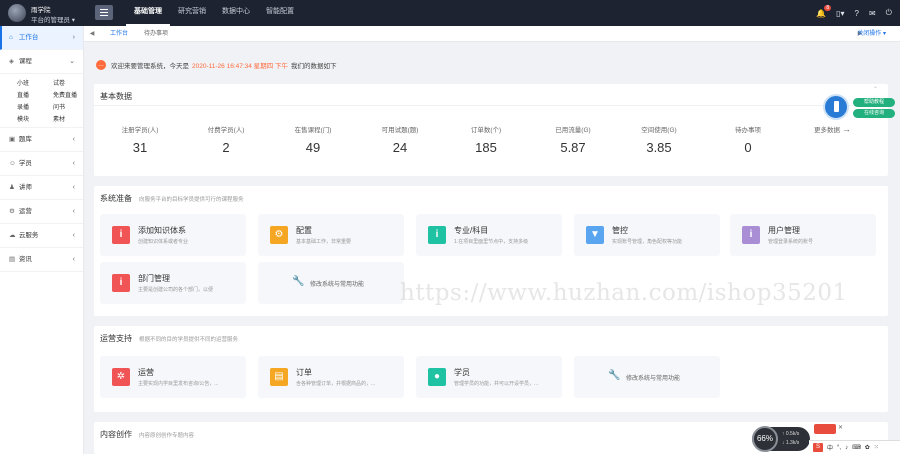 Image resolution: width=900 pixels, height=454 pixels. What do you see at coordinates (791, 443) in the screenshot?
I see `download-speed: ↓ 1.3k/s` at bounding box center [791, 443].